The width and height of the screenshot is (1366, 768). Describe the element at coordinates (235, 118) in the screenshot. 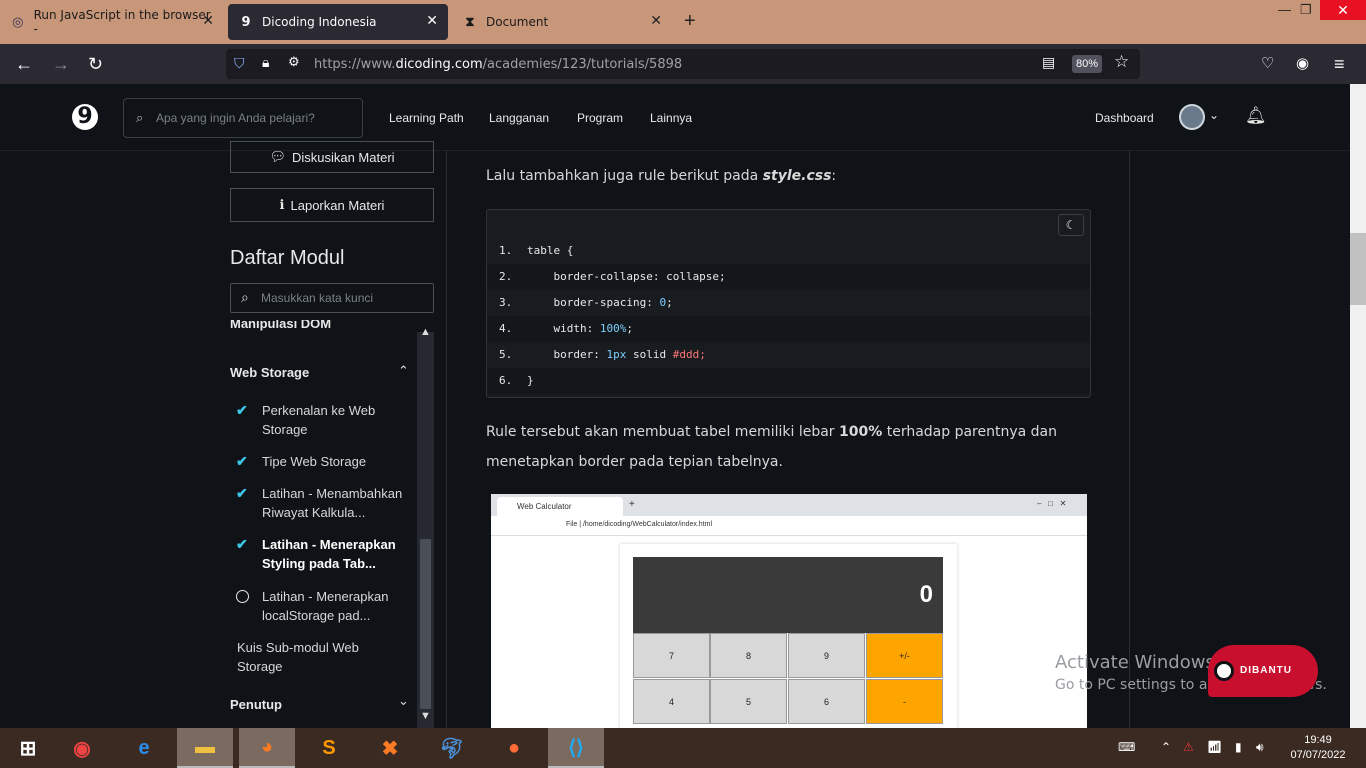

I see `search-placeholder: Apa yang ingin Anda pelajari?` at that location.